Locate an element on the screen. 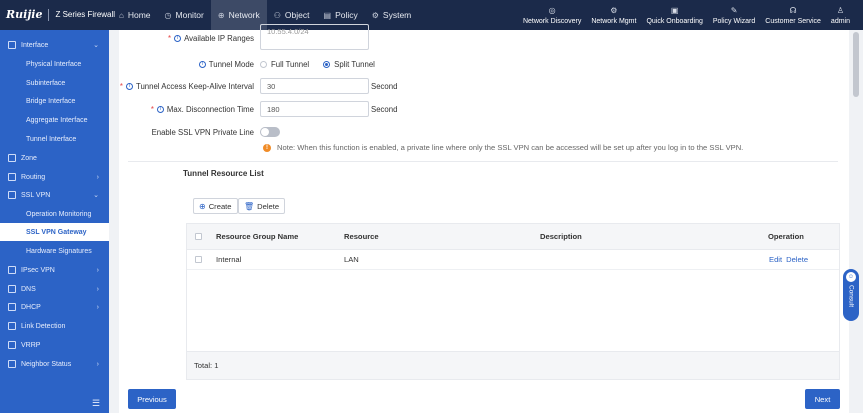  collapse-sidebar-icon: ☰ is located at coordinates (96, 403).